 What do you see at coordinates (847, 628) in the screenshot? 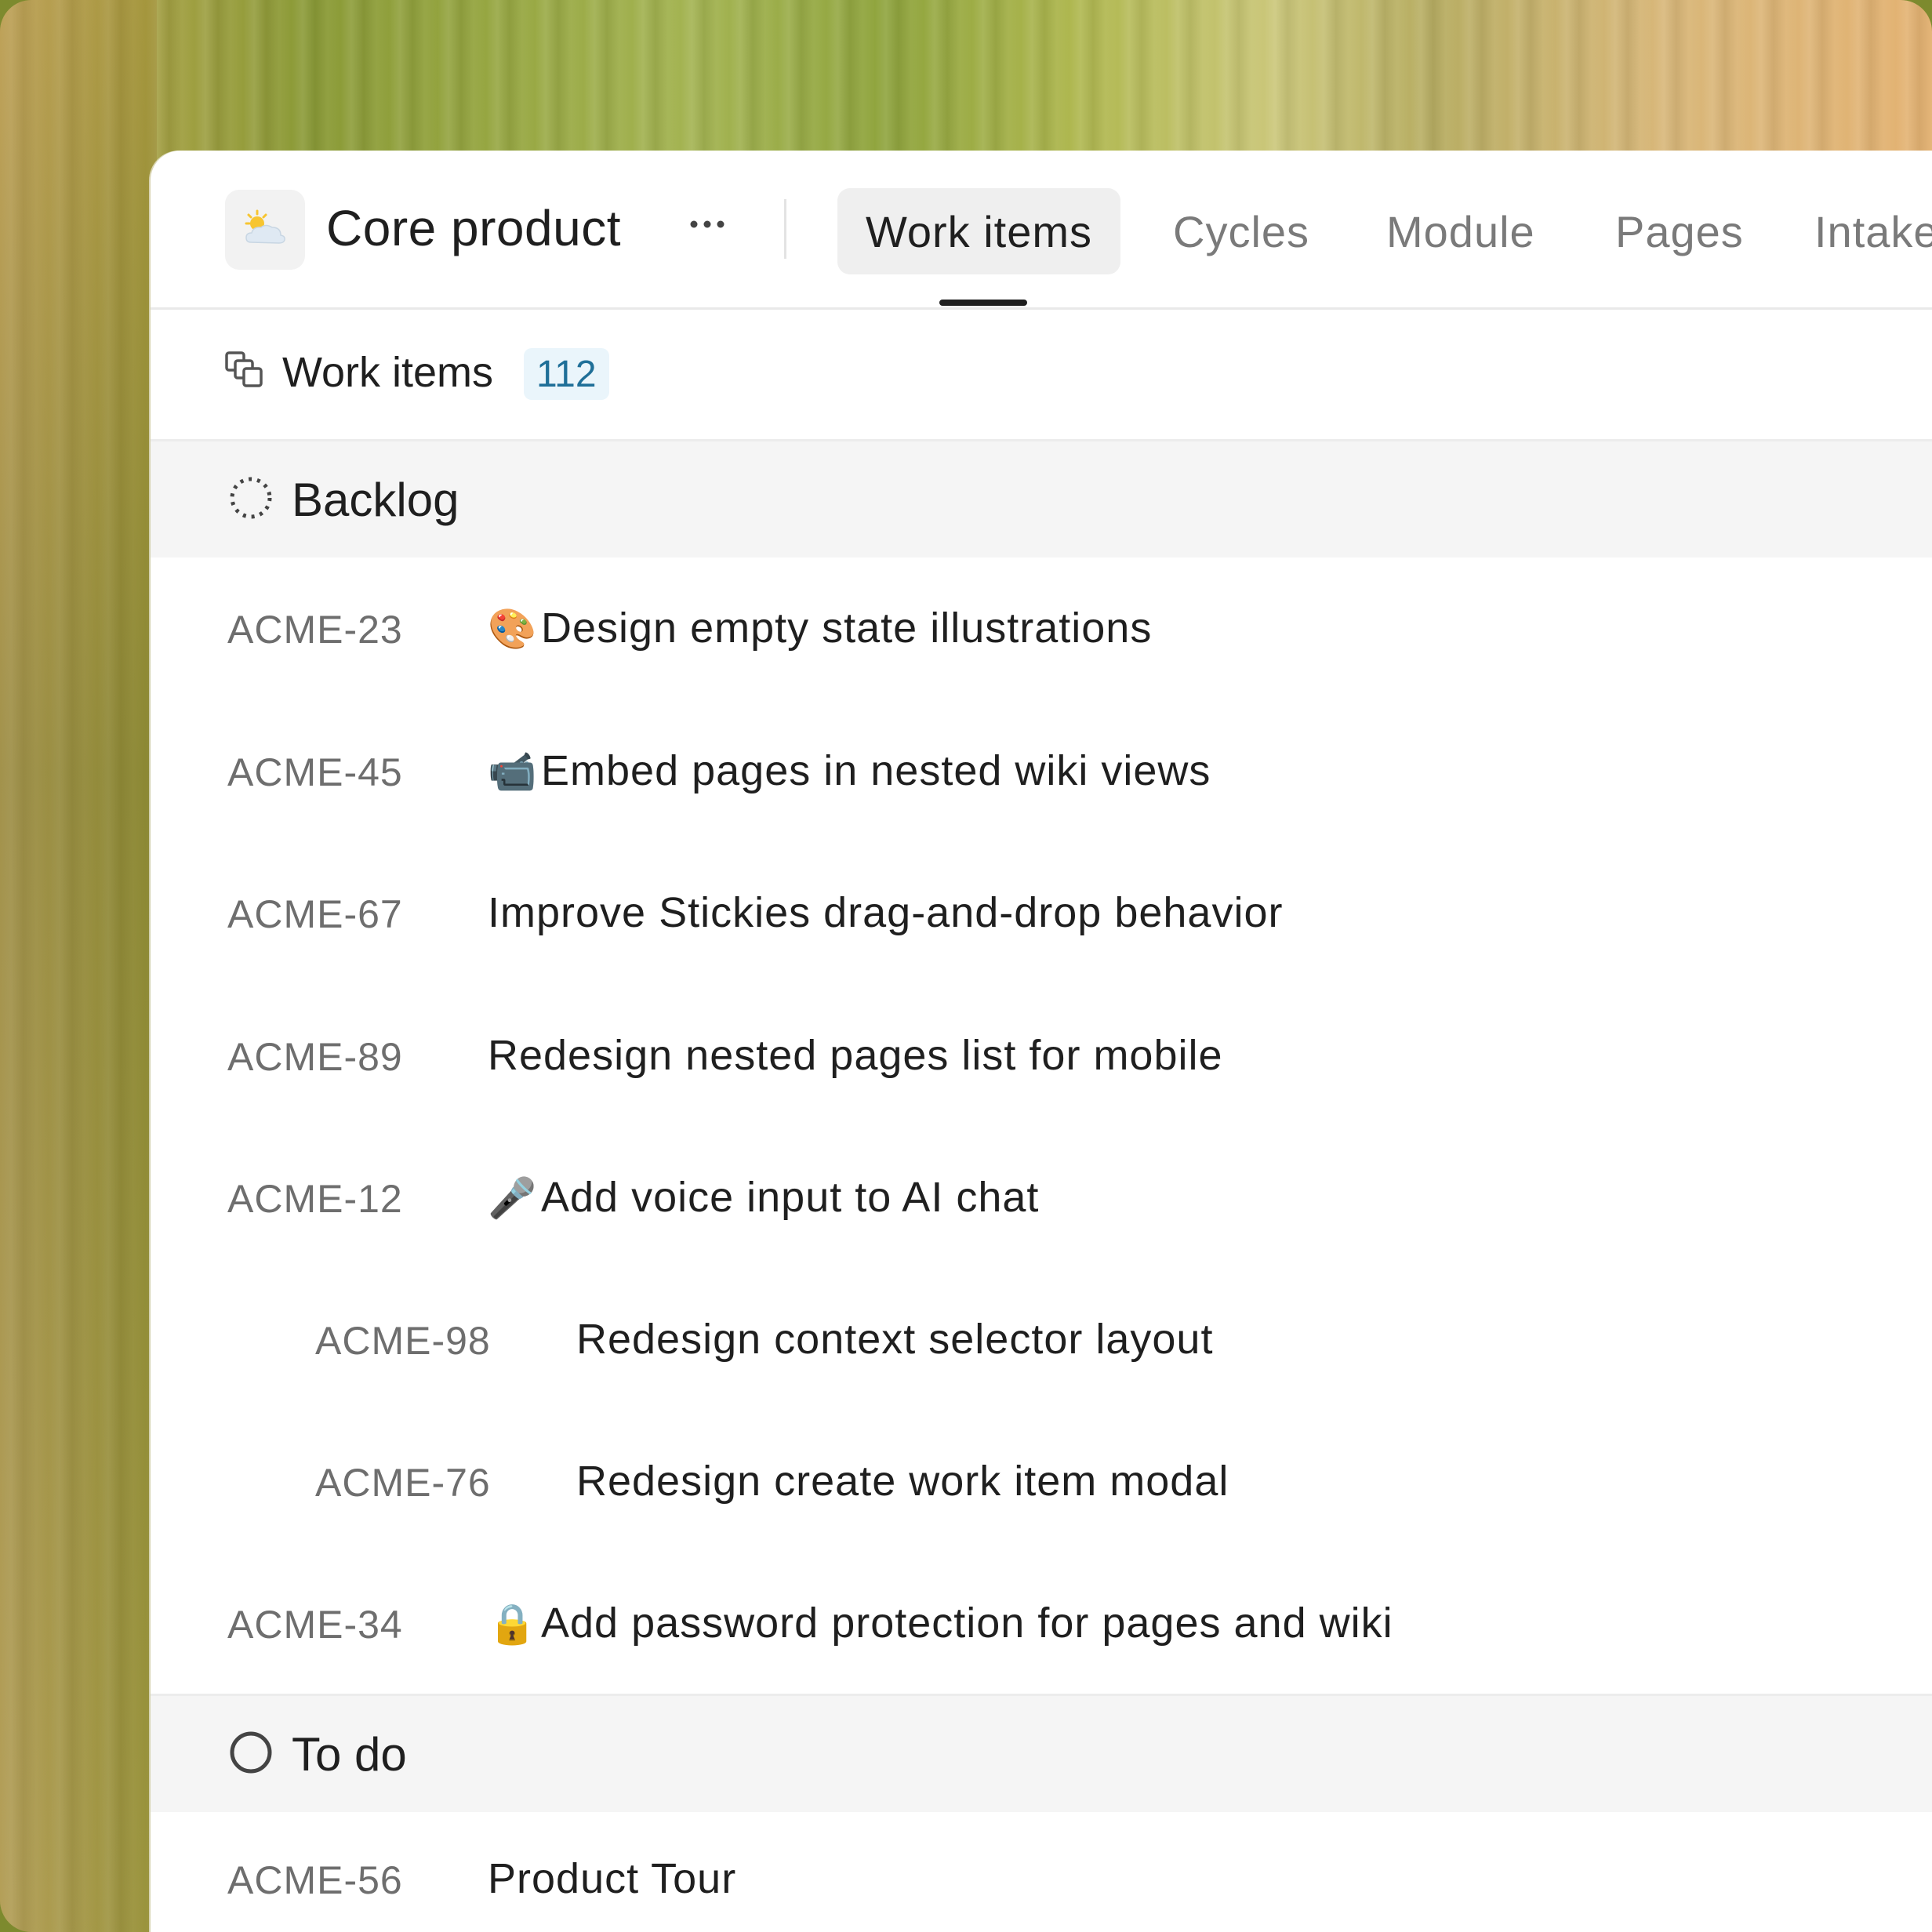
I see `work-item-title-text: Design empty state illustrations` at bounding box center [847, 628].